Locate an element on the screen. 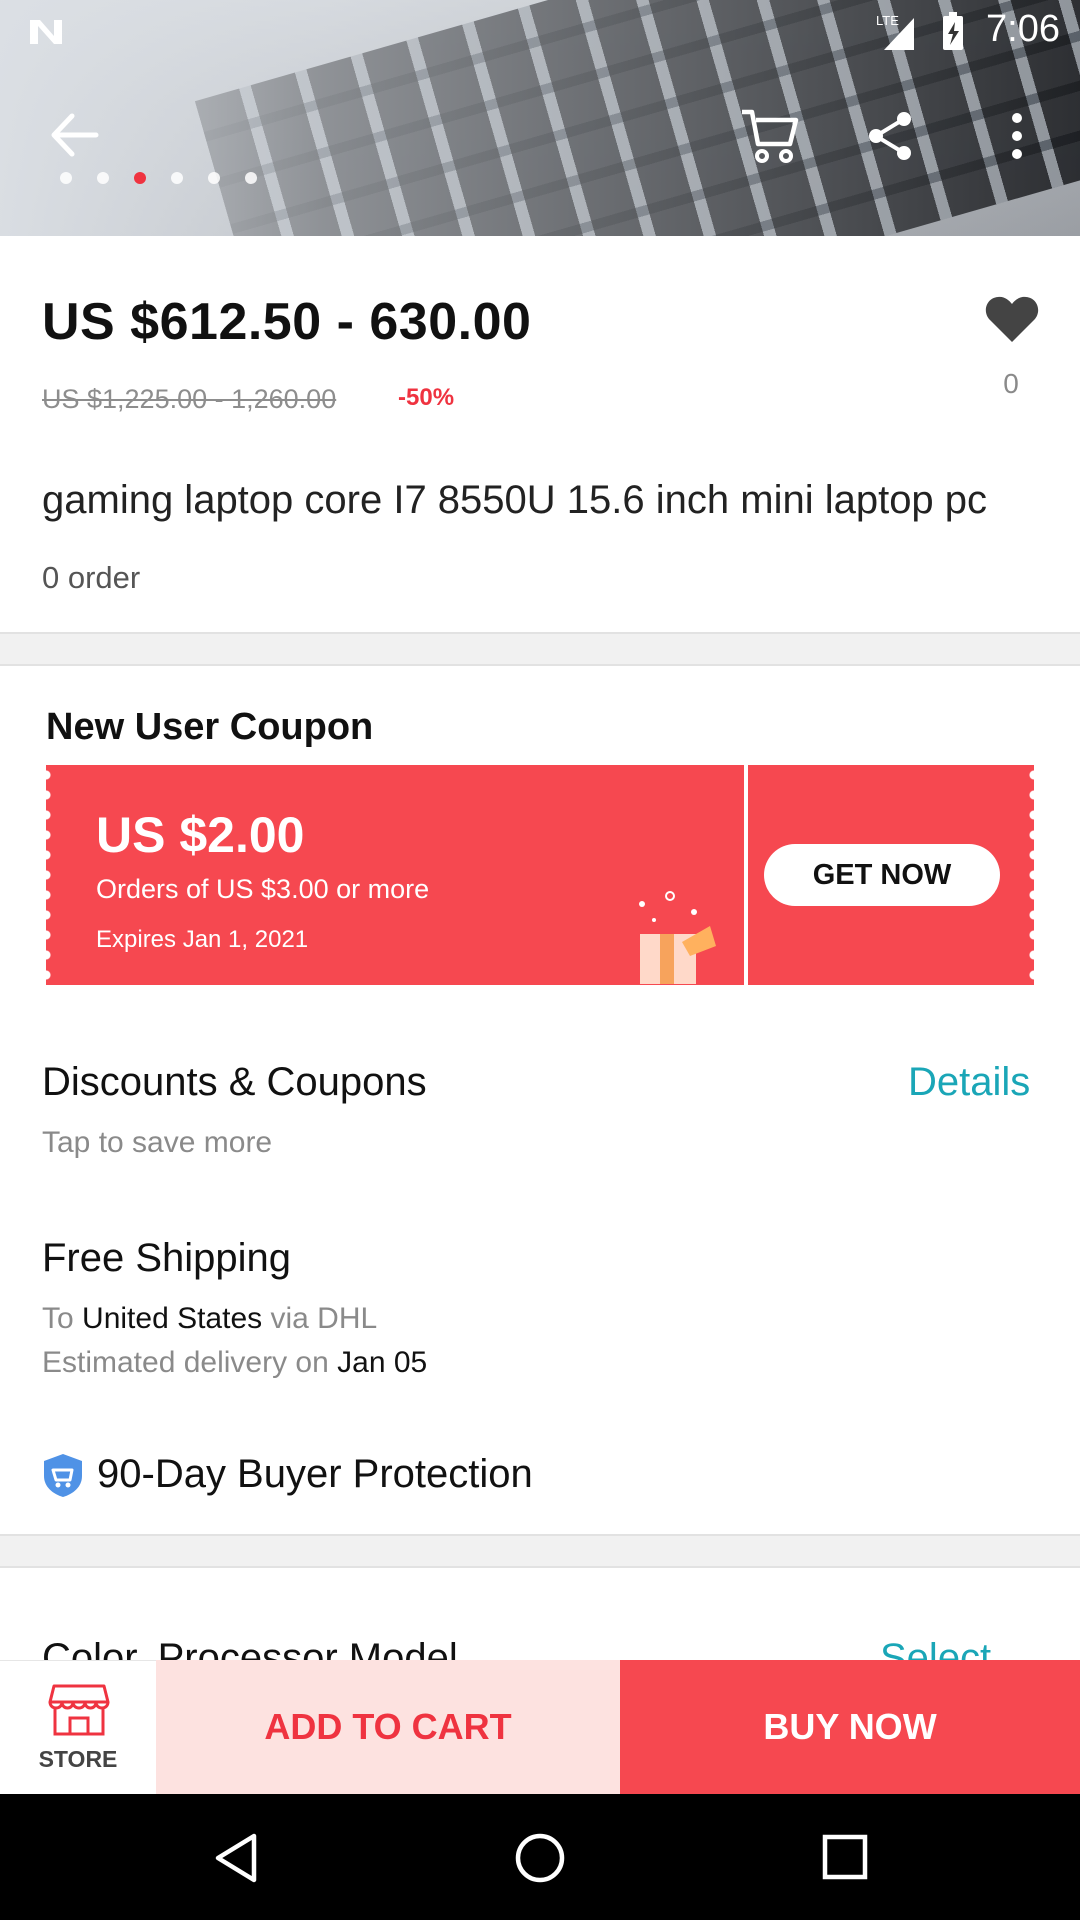  coupon-heading: New User Coupon is located at coordinates (210, 727).